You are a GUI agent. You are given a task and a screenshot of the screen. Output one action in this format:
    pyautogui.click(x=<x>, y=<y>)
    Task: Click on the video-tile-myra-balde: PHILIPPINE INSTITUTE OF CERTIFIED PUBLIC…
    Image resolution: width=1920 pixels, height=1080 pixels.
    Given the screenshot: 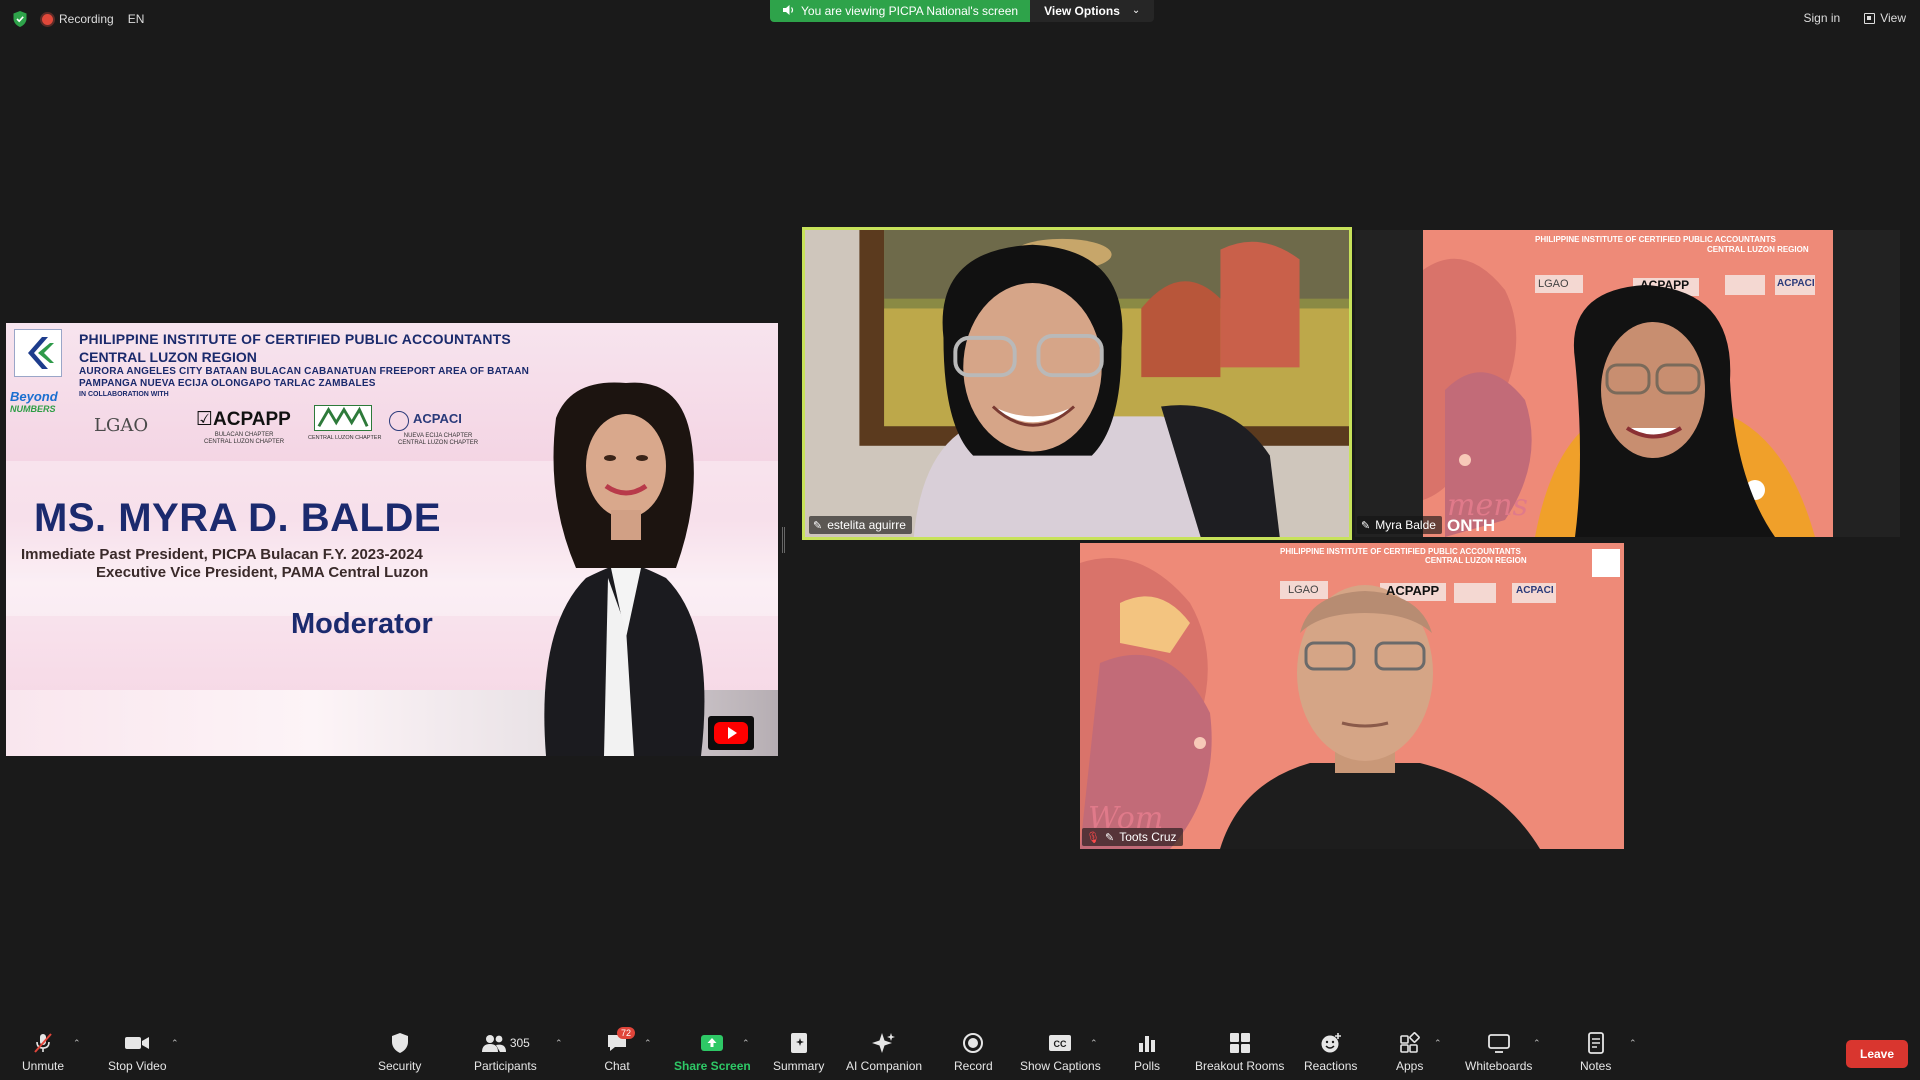 What is the action you would take?
    pyautogui.click(x=1627, y=383)
    